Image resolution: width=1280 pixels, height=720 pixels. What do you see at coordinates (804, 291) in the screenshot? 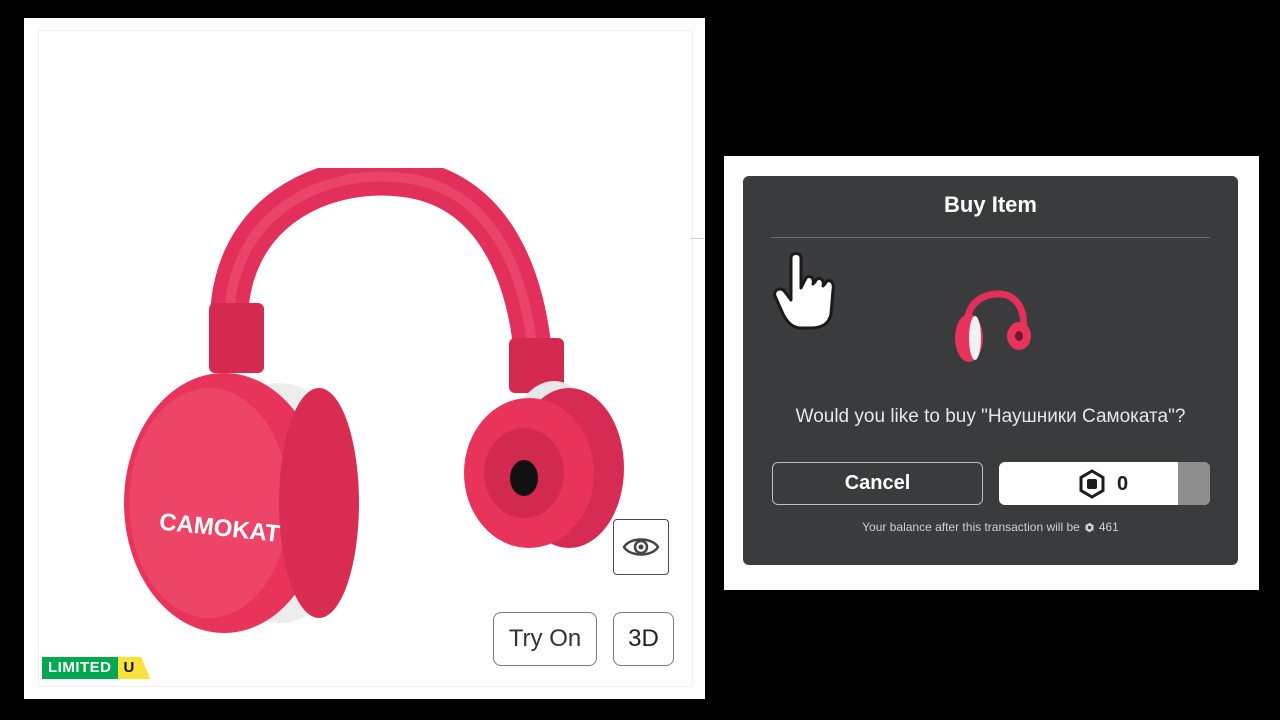
I see `hand-cursor-icon` at bounding box center [804, 291].